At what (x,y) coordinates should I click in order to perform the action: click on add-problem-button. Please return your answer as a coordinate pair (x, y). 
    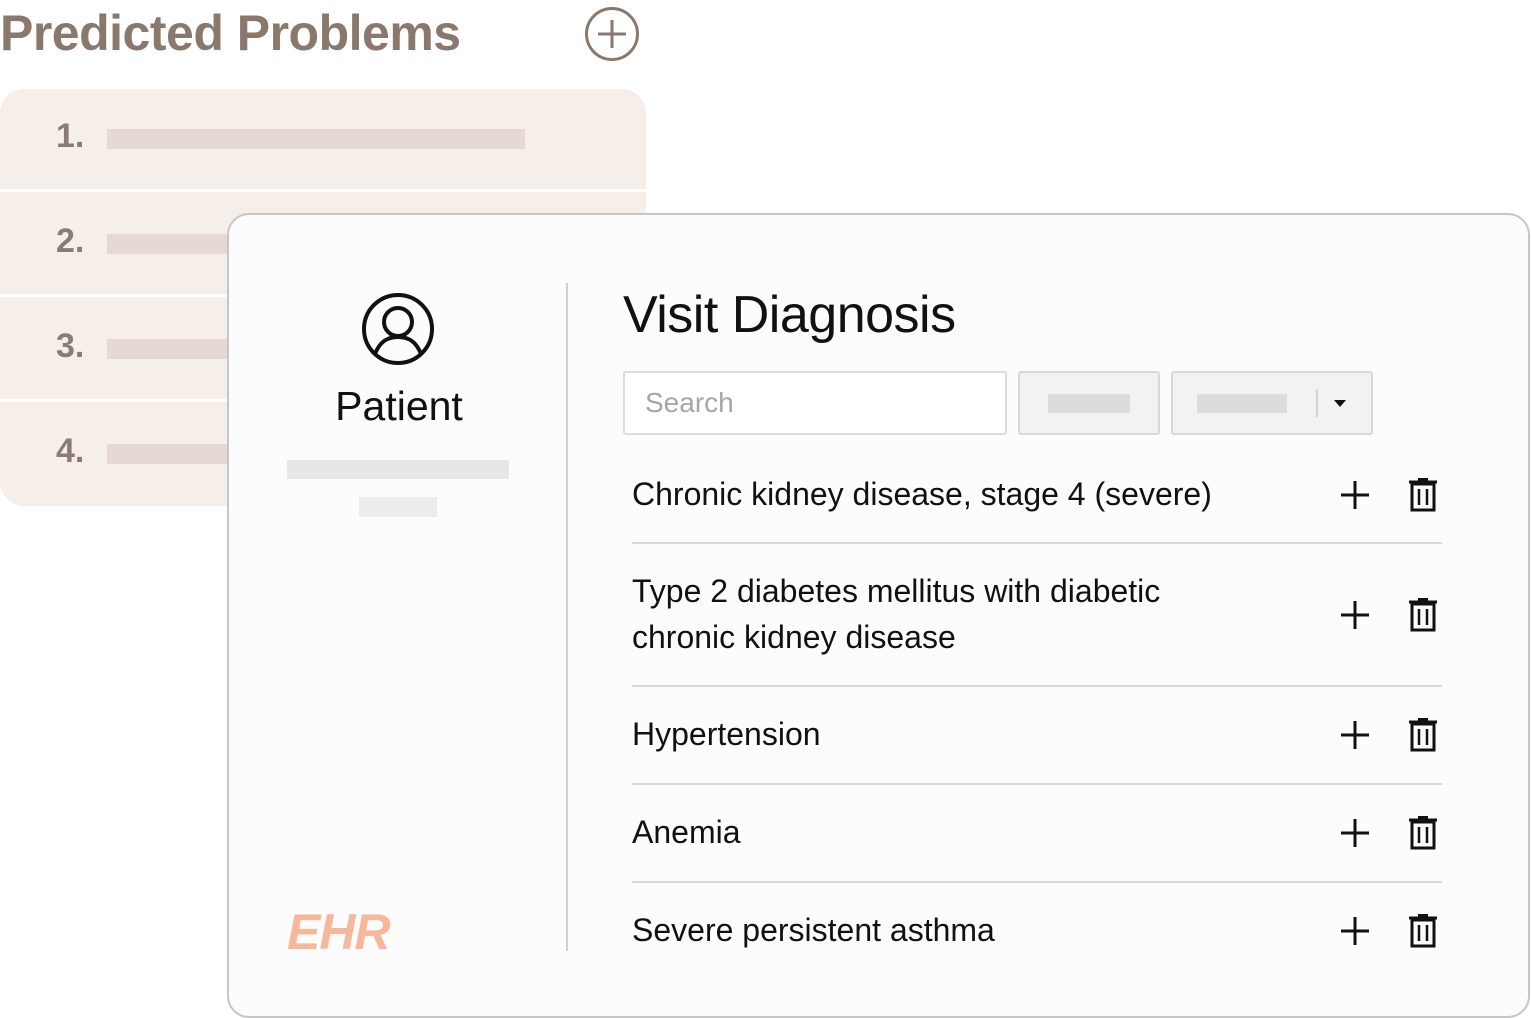
    Looking at the image, I should click on (612, 34).